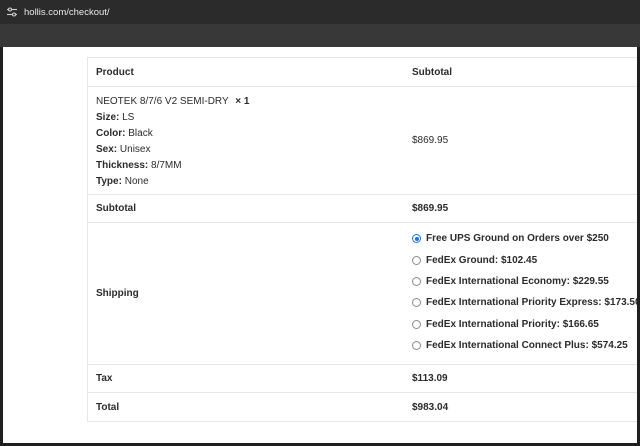 The height and width of the screenshot is (446, 640). I want to click on tax-value: $113.09, so click(430, 378).